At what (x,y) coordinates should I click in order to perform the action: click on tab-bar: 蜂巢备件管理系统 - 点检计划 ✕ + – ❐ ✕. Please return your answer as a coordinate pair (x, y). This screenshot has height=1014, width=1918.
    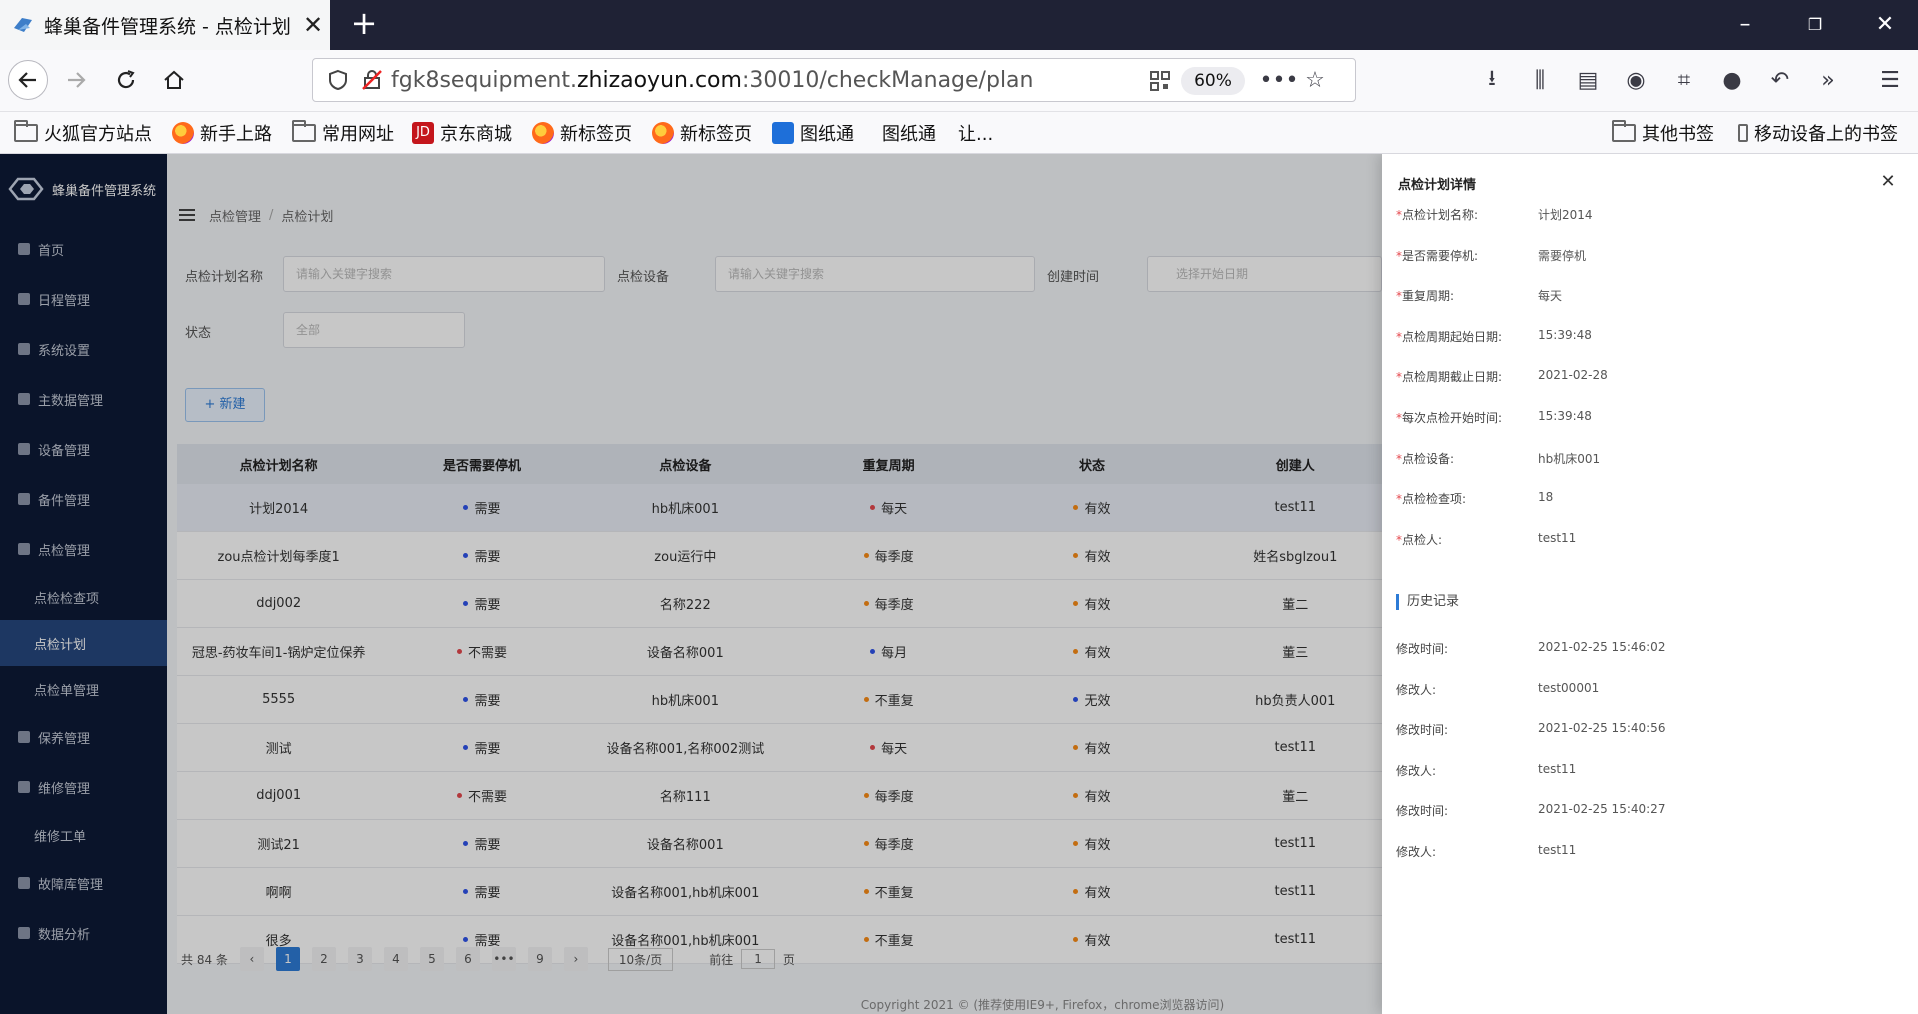
    Looking at the image, I should click on (959, 25).